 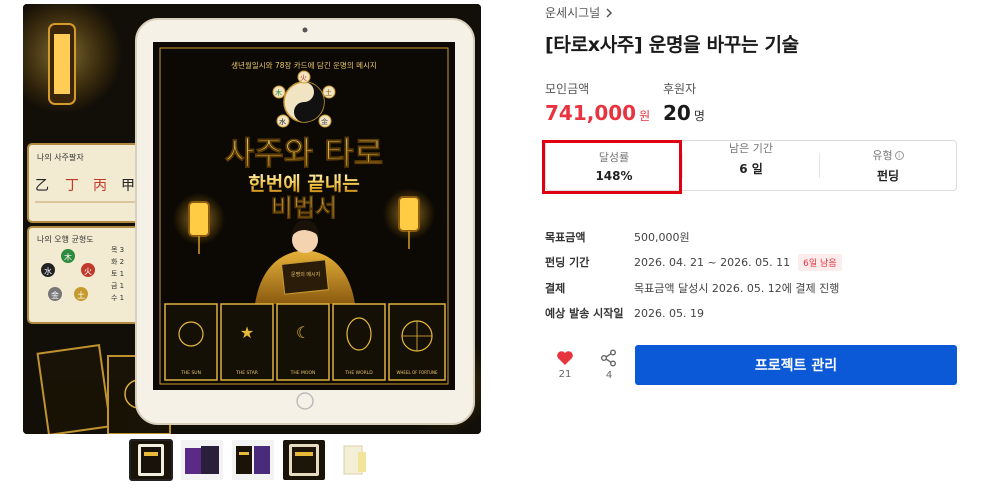 What do you see at coordinates (117, 262) in the screenshot?
I see `svg-text: 화 2` at bounding box center [117, 262].